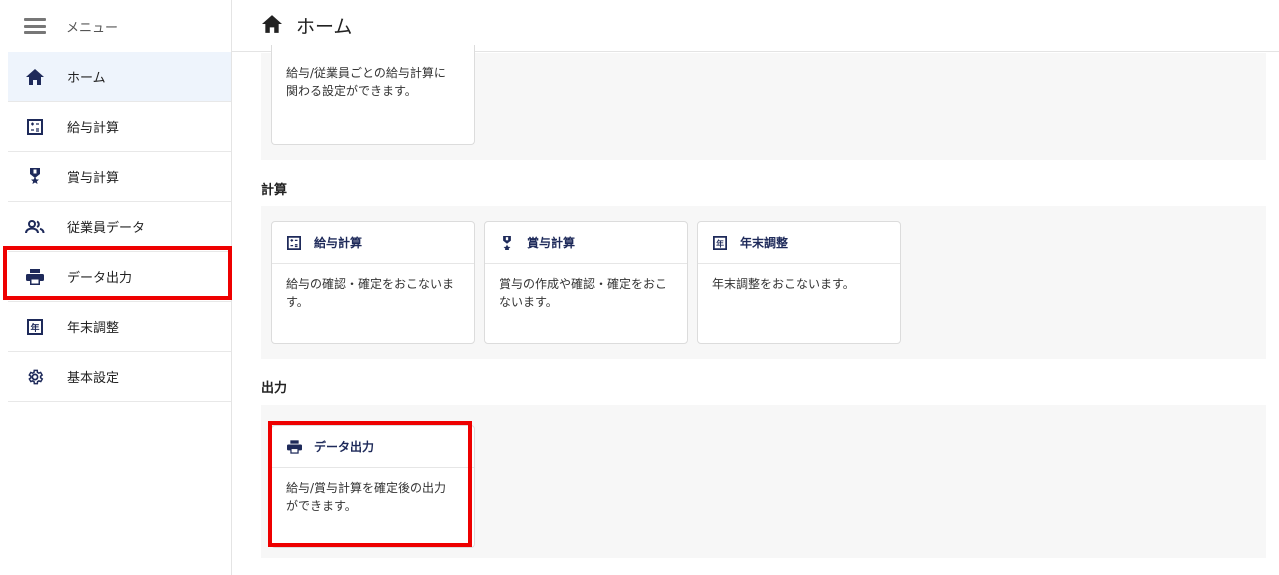 The width and height of the screenshot is (1279, 575). Describe the element at coordinates (35, 26) in the screenshot. I see `hamburger-menu-icon` at that location.